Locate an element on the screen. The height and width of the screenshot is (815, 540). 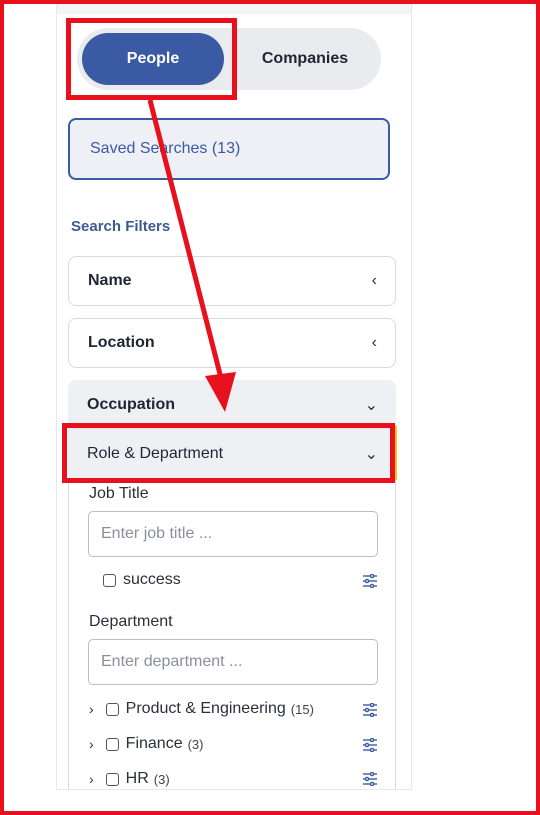
role-department-filter: Role & Department ⌄ is located at coordinates (232, 453).